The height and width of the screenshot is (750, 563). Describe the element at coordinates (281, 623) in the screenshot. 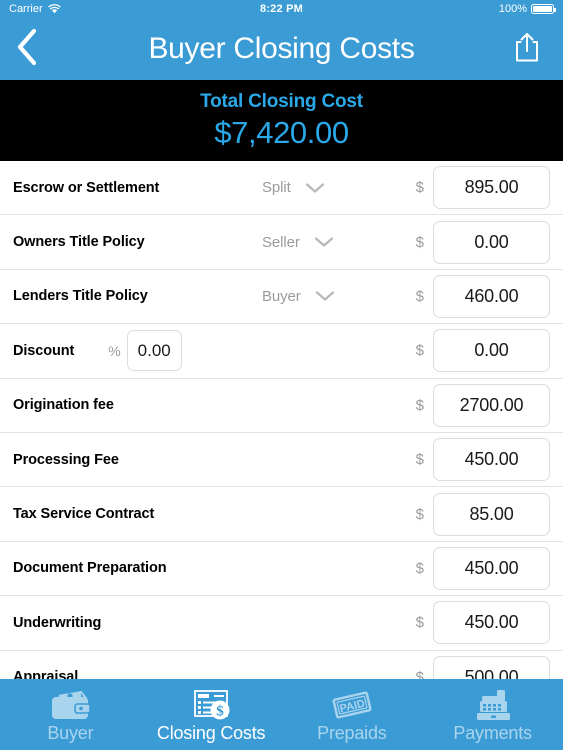

I see `closing-cost-row: Underwriting $450.00` at that location.